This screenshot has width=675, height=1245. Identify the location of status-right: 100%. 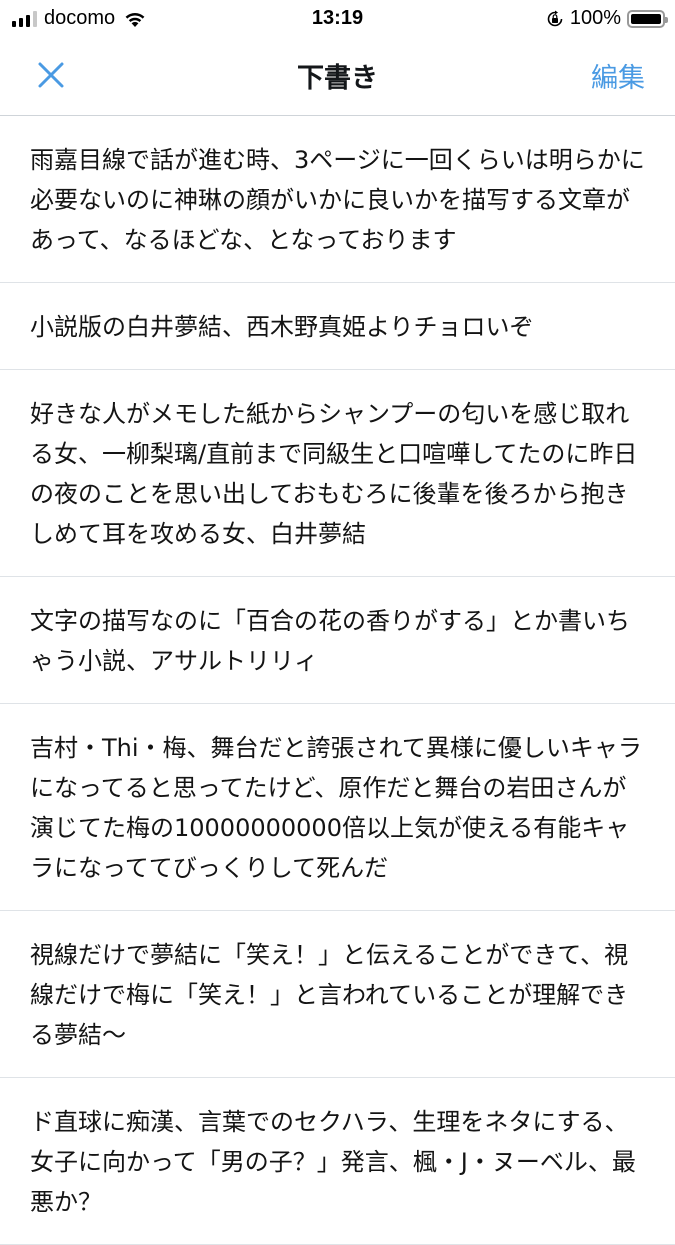
(607, 18).